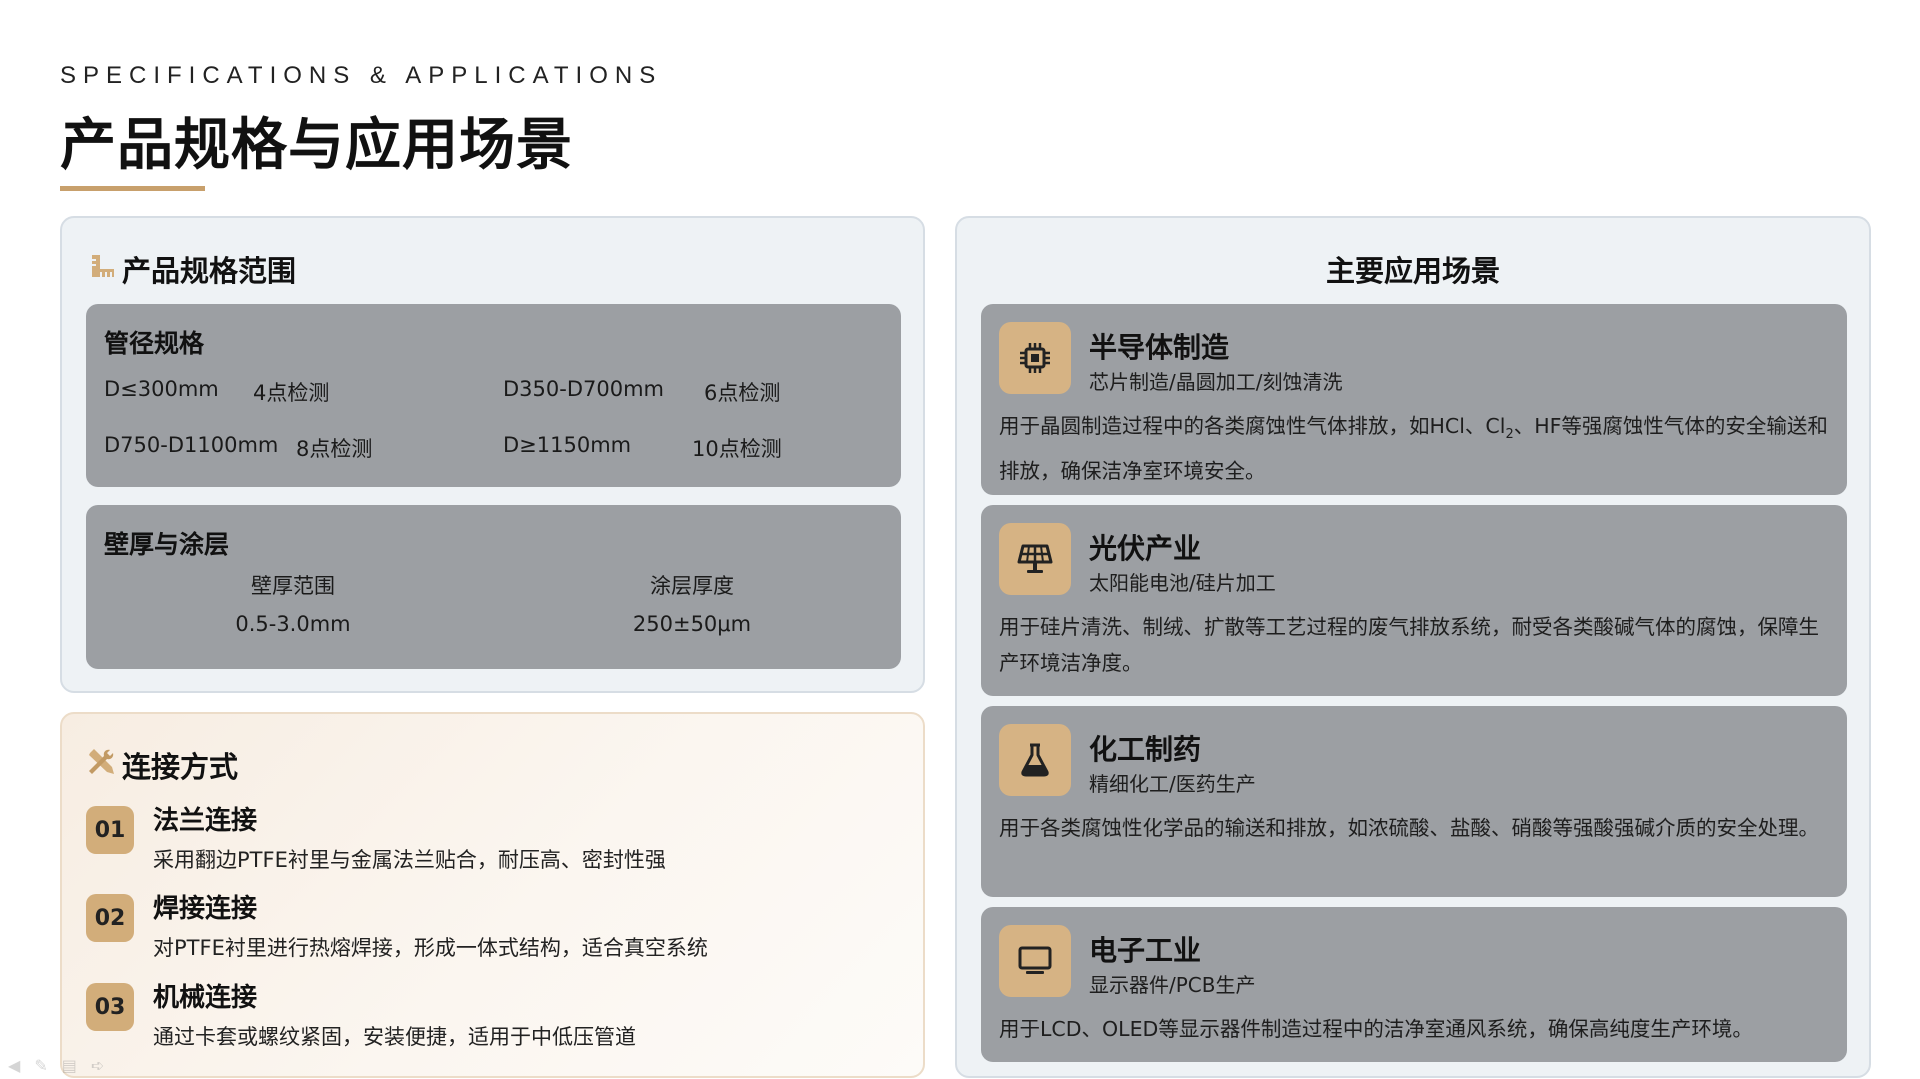 The image size is (1920, 1079). What do you see at coordinates (154, 343) in the screenshot?
I see `pipe-spec-title: 管径规格` at bounding box center [154, 343].